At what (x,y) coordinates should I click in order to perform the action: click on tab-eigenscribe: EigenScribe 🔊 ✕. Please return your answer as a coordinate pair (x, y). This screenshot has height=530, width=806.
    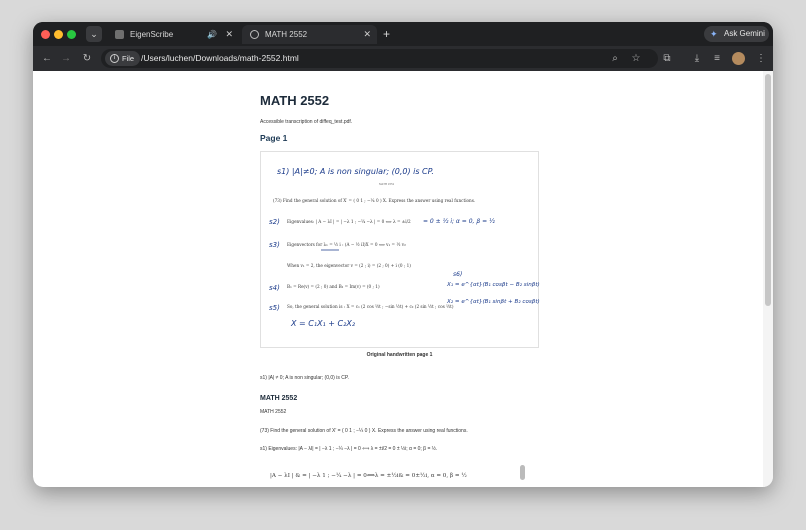
    Looking at the image, I should click on (173, 34).